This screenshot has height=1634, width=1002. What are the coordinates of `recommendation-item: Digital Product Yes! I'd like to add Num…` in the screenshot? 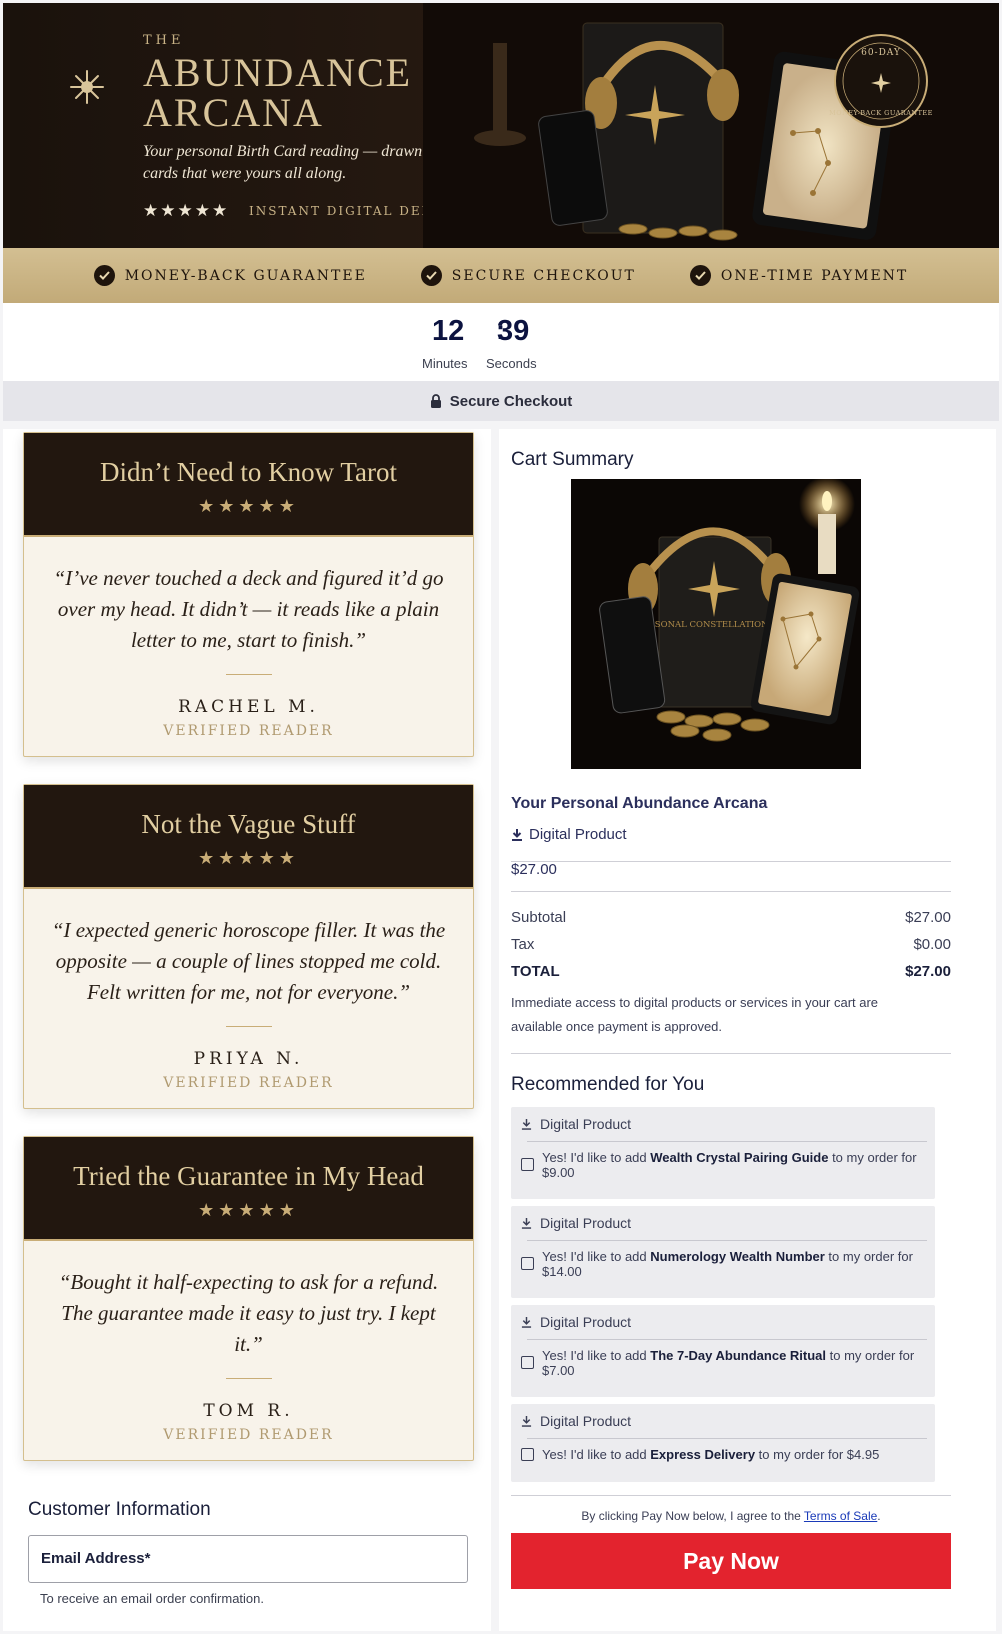 It's located at (723, 1252).